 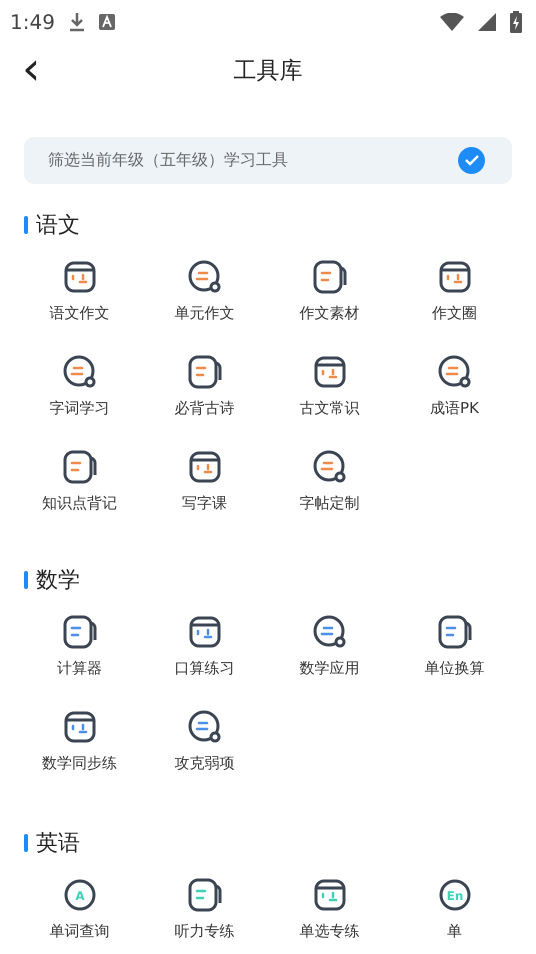 What do you see at coordinates (58, 226) in the screenshot?
I see `section-title: 语文` at bounding box center [58, 226].